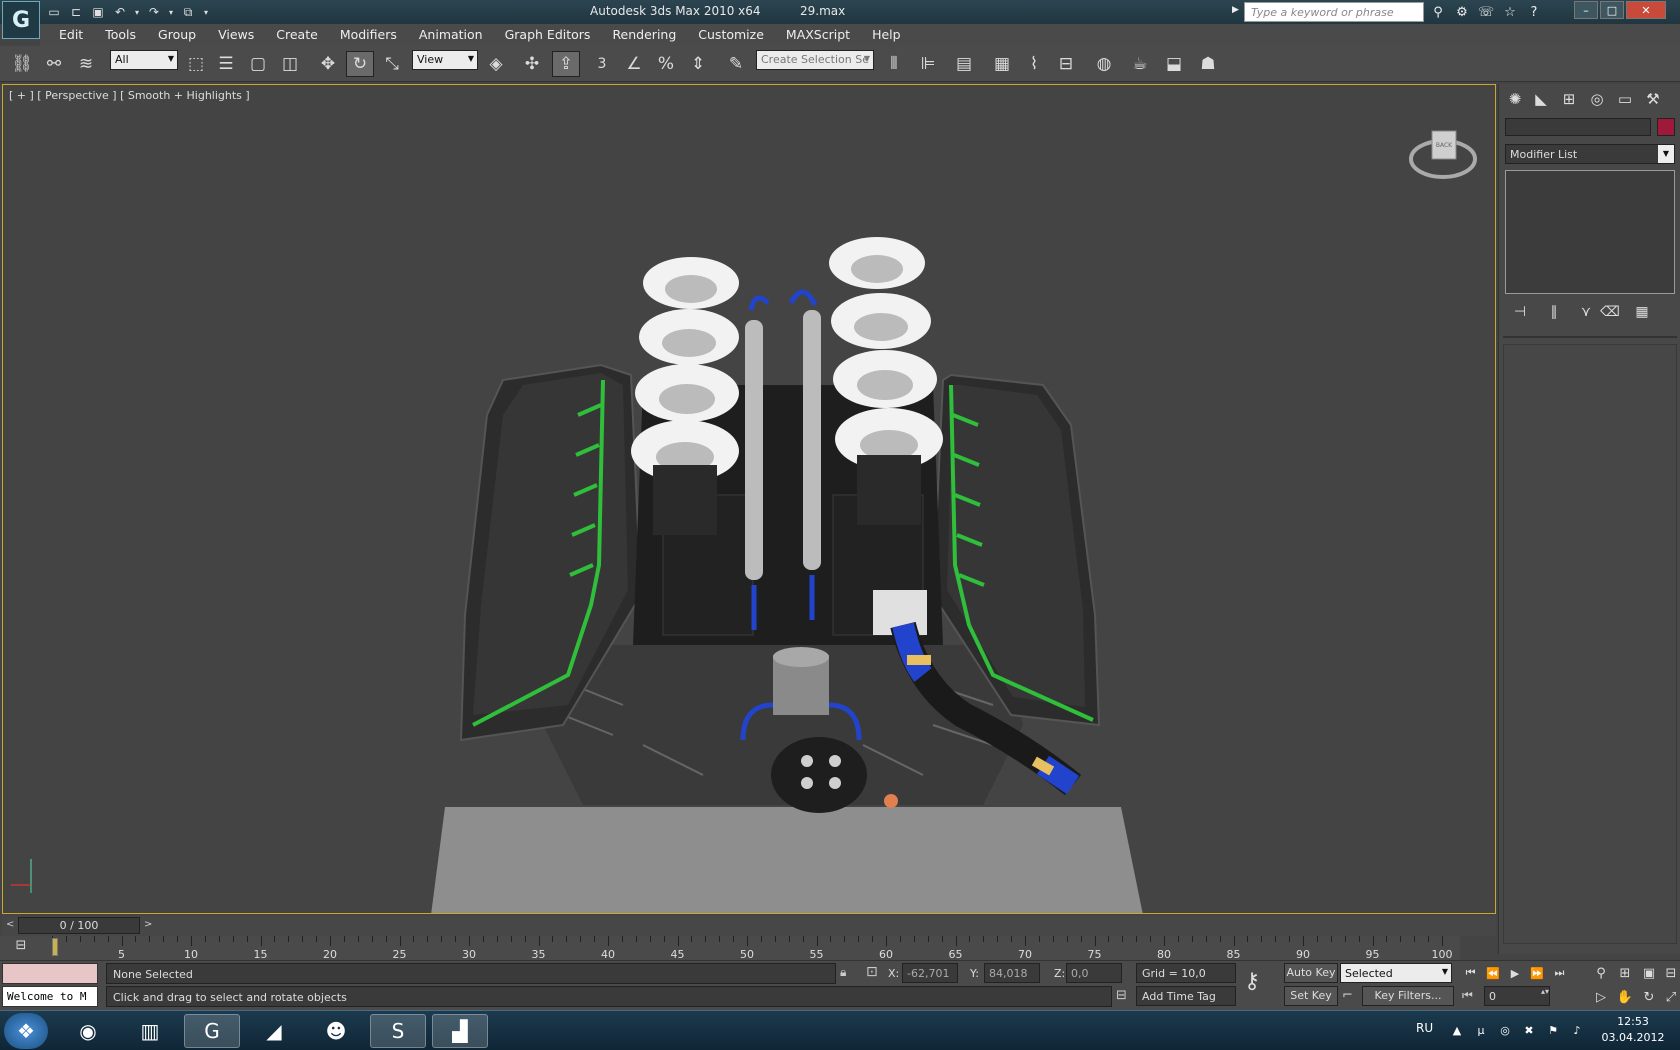 Image resolution: width=1680 pixels, height=1050 pixels. I want to click on windows-start-button: ❖, so click(26, 1031).